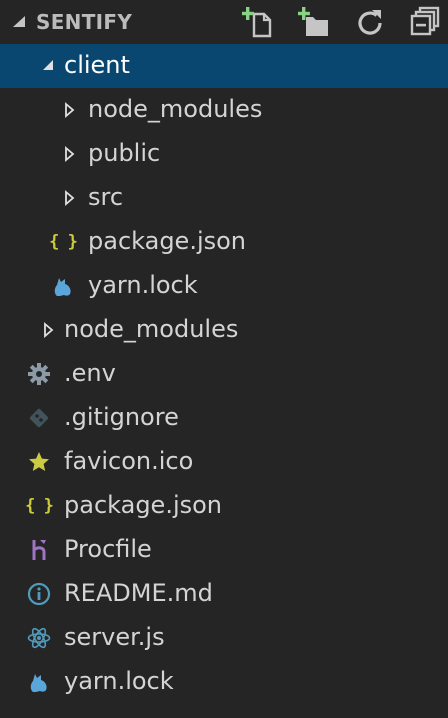  Describe the element at coordinates (224, 462) in the screenshot. I see `tree-file-row: favicon.ico` at that location.